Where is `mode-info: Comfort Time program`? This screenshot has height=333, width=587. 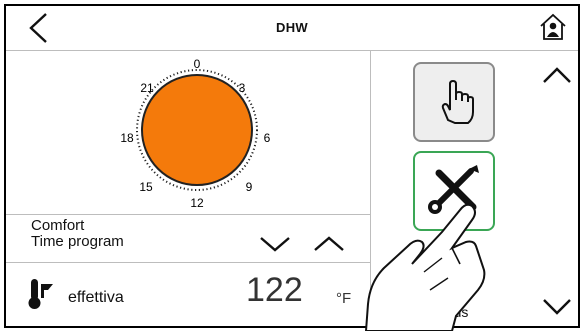
mode-info: Comfort Time program is located at coordinates (77, 234).